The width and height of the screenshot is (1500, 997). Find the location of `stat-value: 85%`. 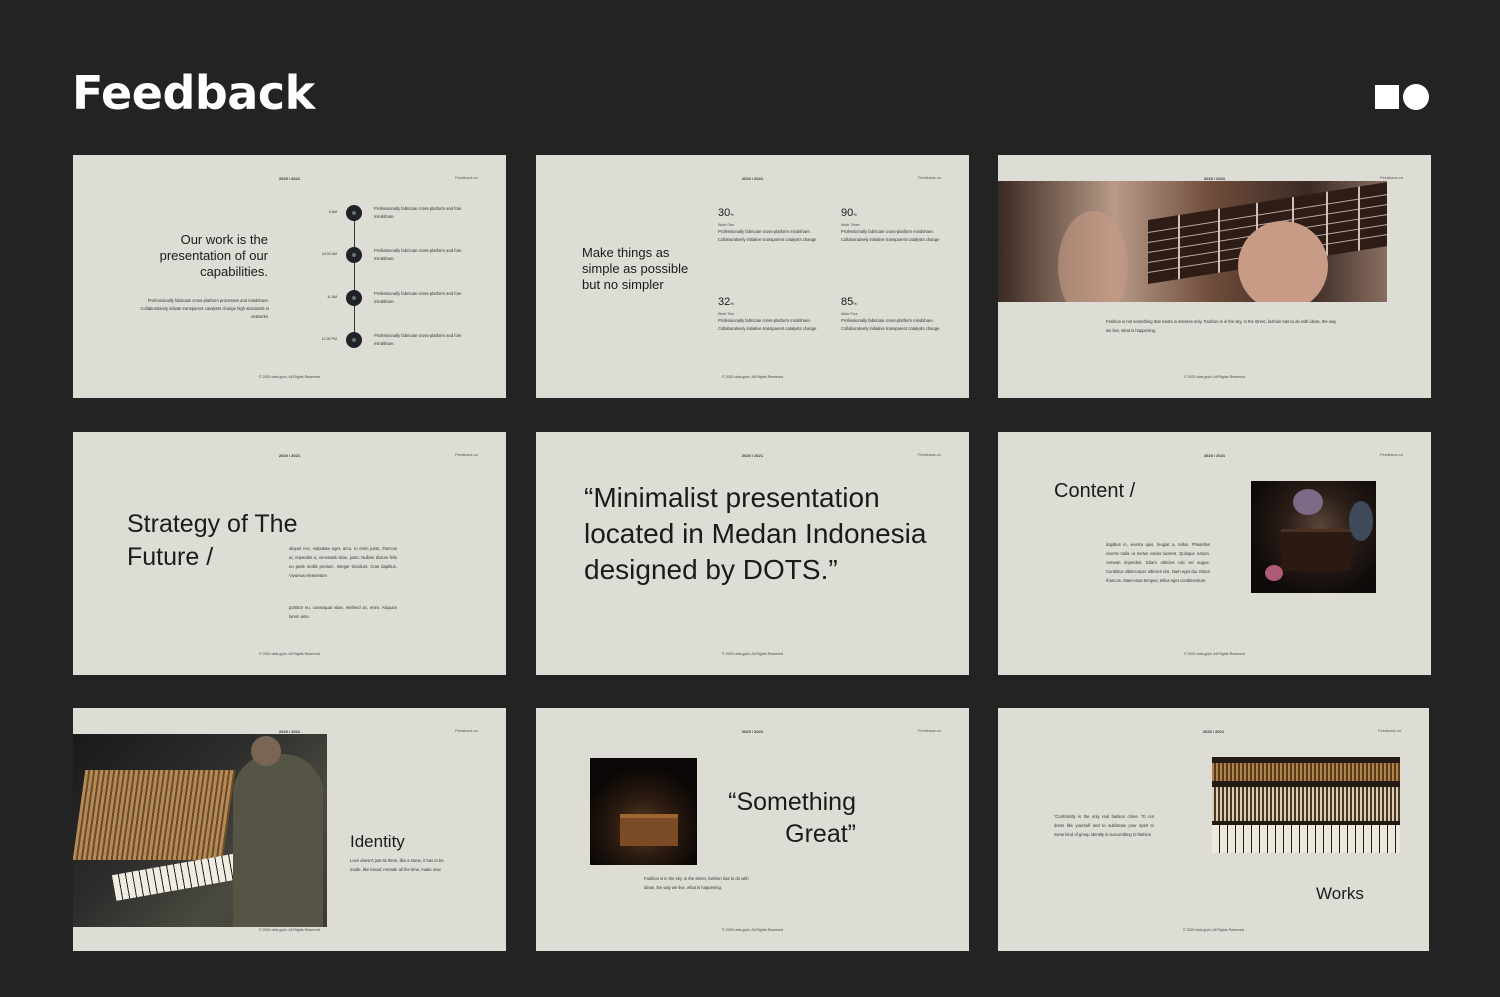

stat-value: 85% is located at coordinates (849, 302).